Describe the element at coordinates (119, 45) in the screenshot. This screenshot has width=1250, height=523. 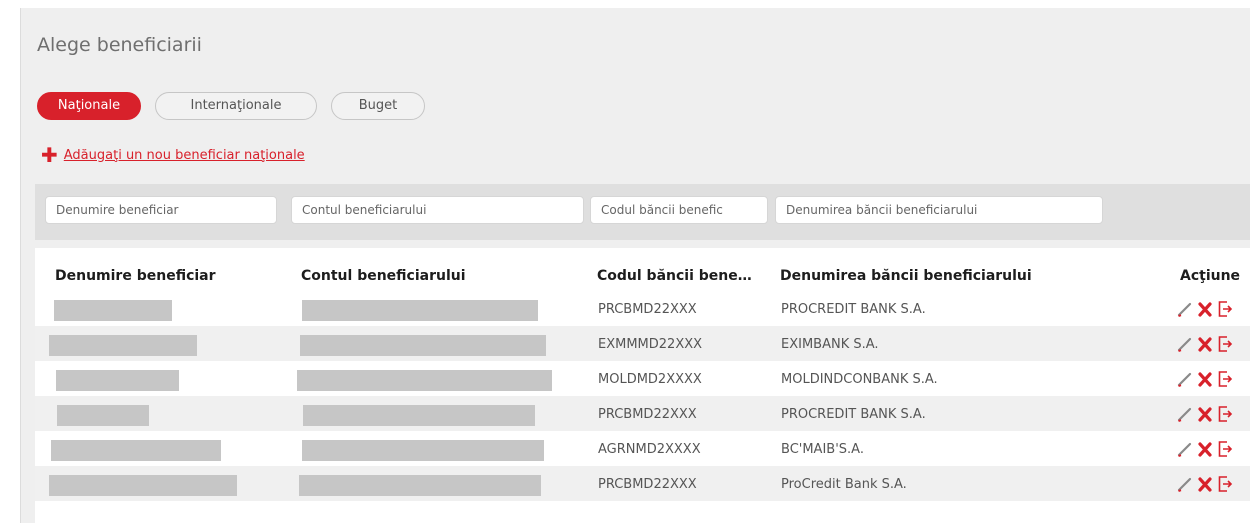
I see `page-title: Alege beneficiarii` at that location.